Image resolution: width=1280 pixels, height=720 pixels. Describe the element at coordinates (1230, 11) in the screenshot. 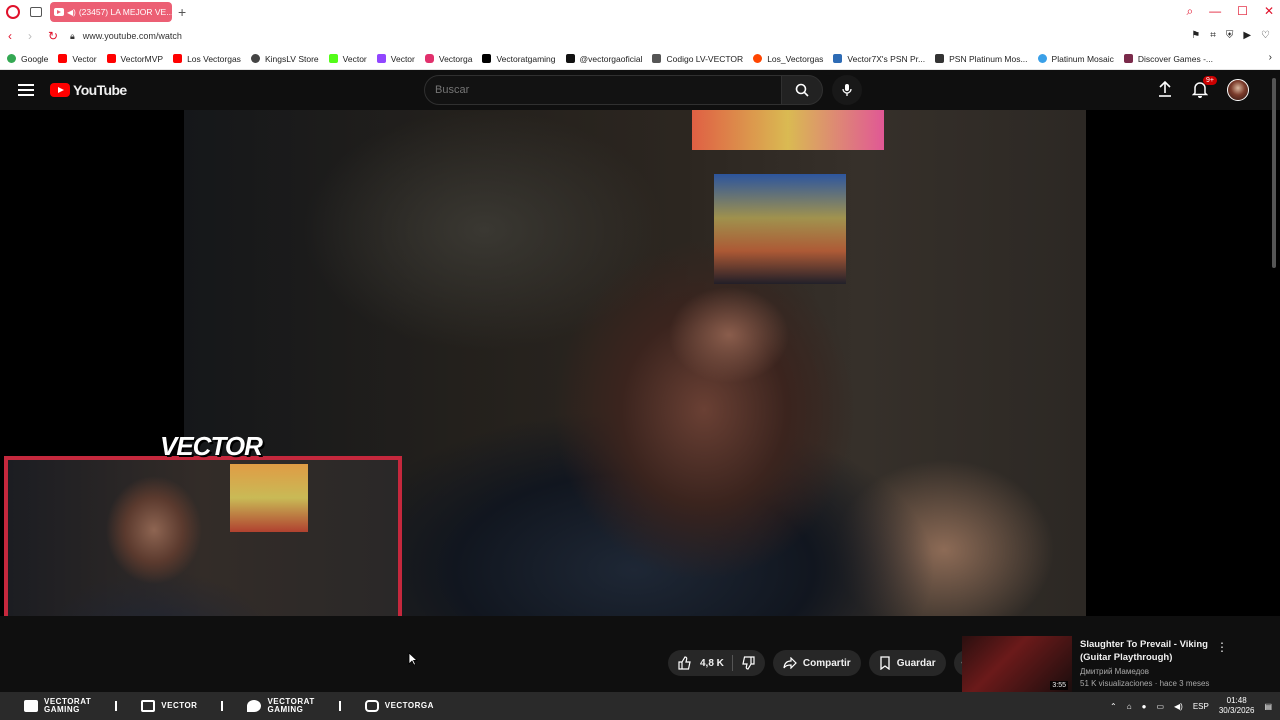

I see `window-controls: ⌕ — ☐ ✕` at that location.